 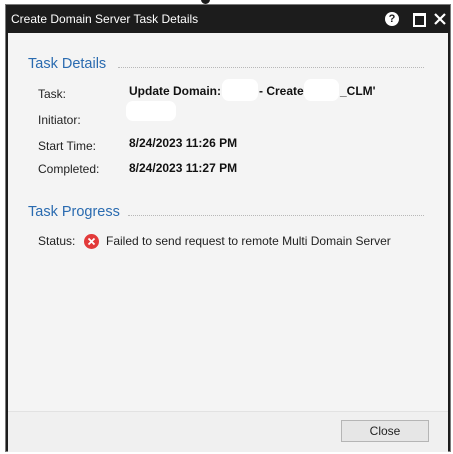 What do you see at coordinates (175, 91) in the screenshot?
I see `task-value-part1: Update Domain:` at bounding box center [175, 91].